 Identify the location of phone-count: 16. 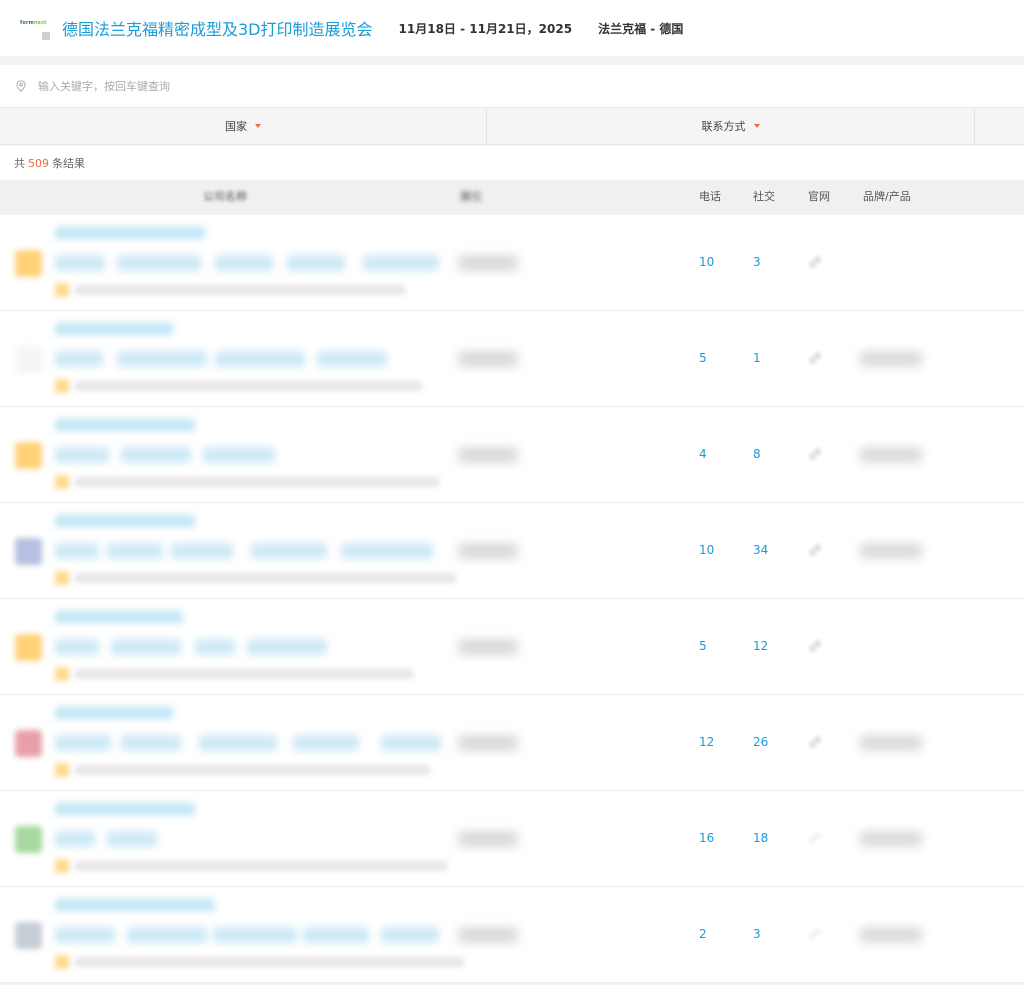
(706, 838).